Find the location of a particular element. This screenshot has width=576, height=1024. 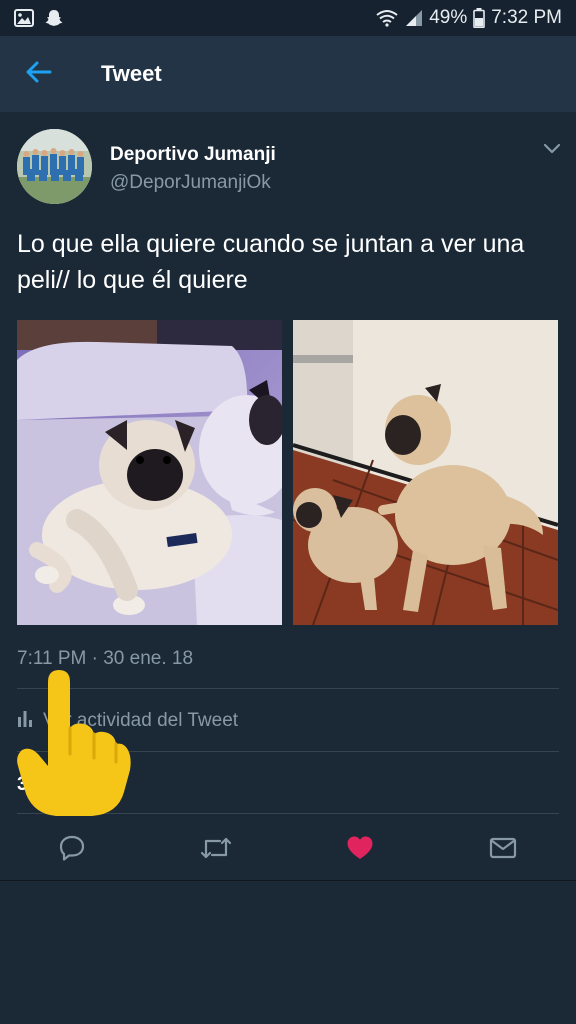

battery-percent: 49% is located at coordinates (448, 17).